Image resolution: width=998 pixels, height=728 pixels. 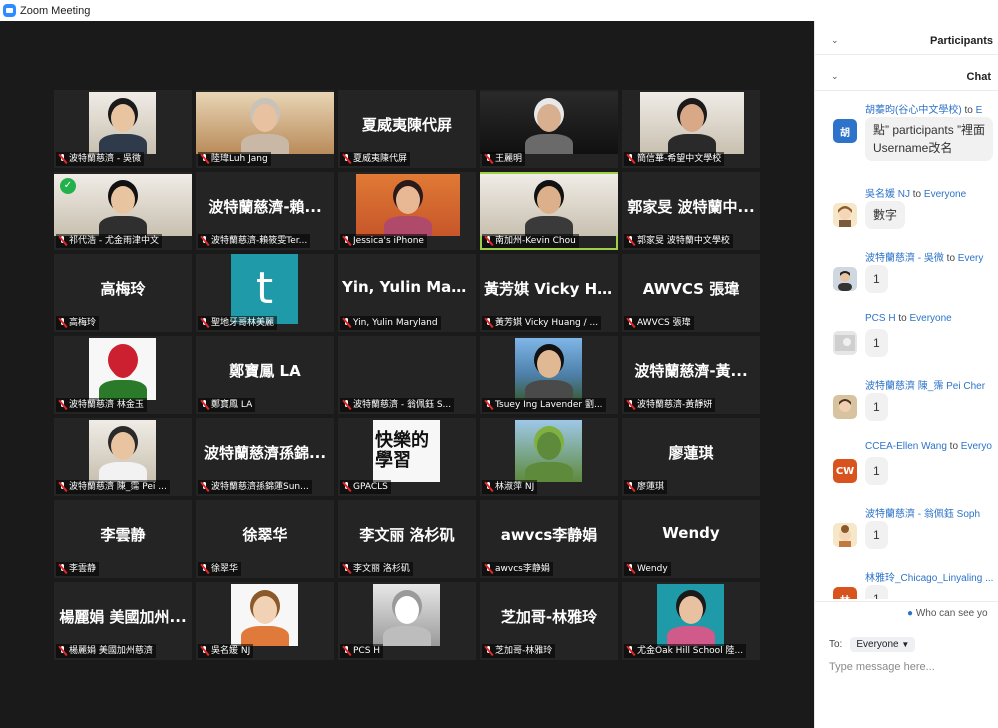 What do you see at coordinates (887, 194) in the screenshot?
I see `message-sender: 吳名媛 NJ` at bounding box center [887, 194].